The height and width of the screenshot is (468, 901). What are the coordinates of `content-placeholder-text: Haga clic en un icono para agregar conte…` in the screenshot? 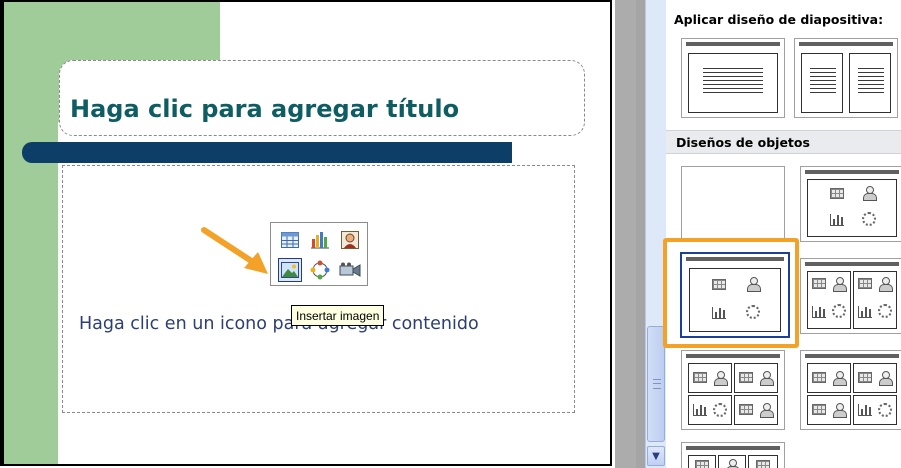 It's located at (279, 324).